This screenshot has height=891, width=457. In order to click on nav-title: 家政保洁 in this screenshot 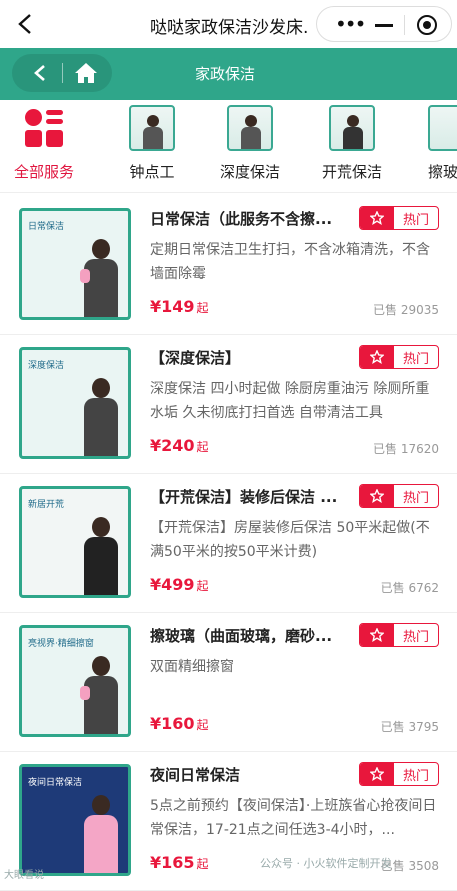, I will do `click(225, 74)`.